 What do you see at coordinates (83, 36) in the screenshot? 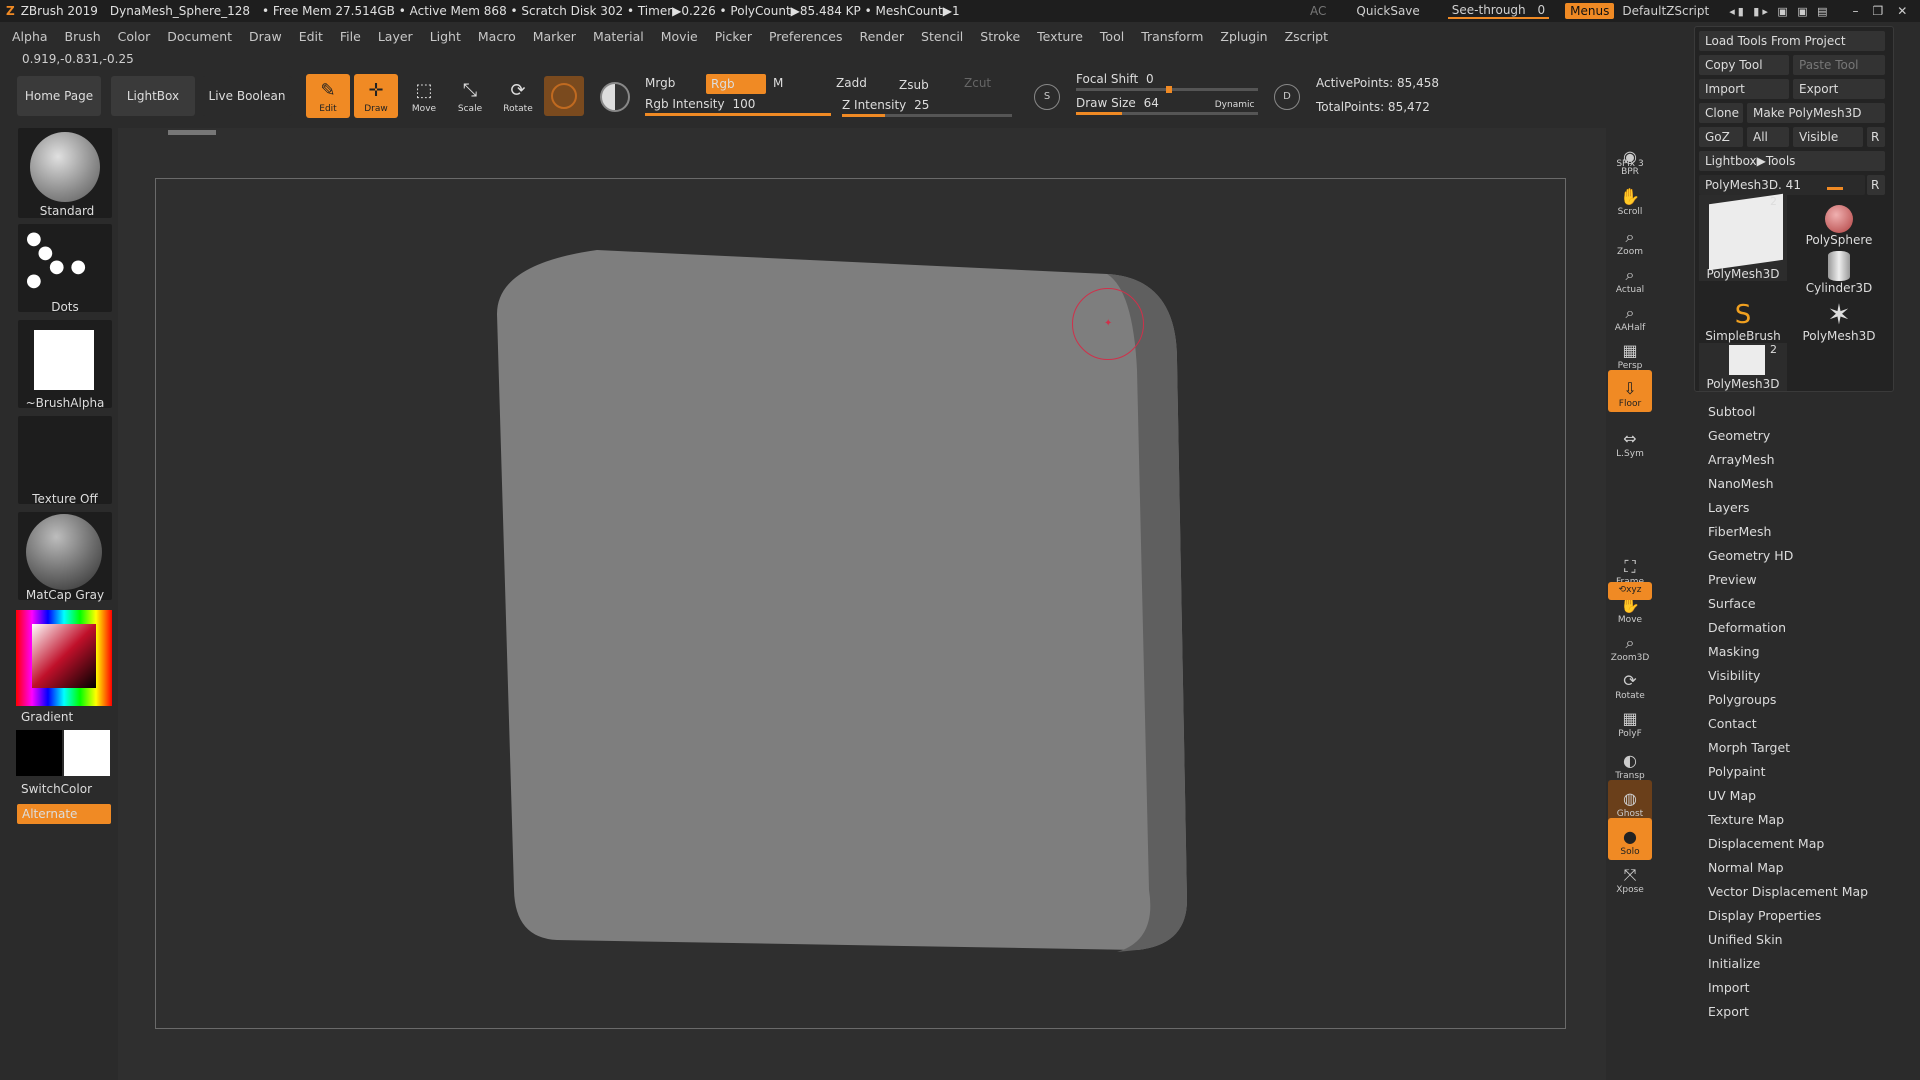
I see `menu-brush: Brush` at bounding box center [83, 36].